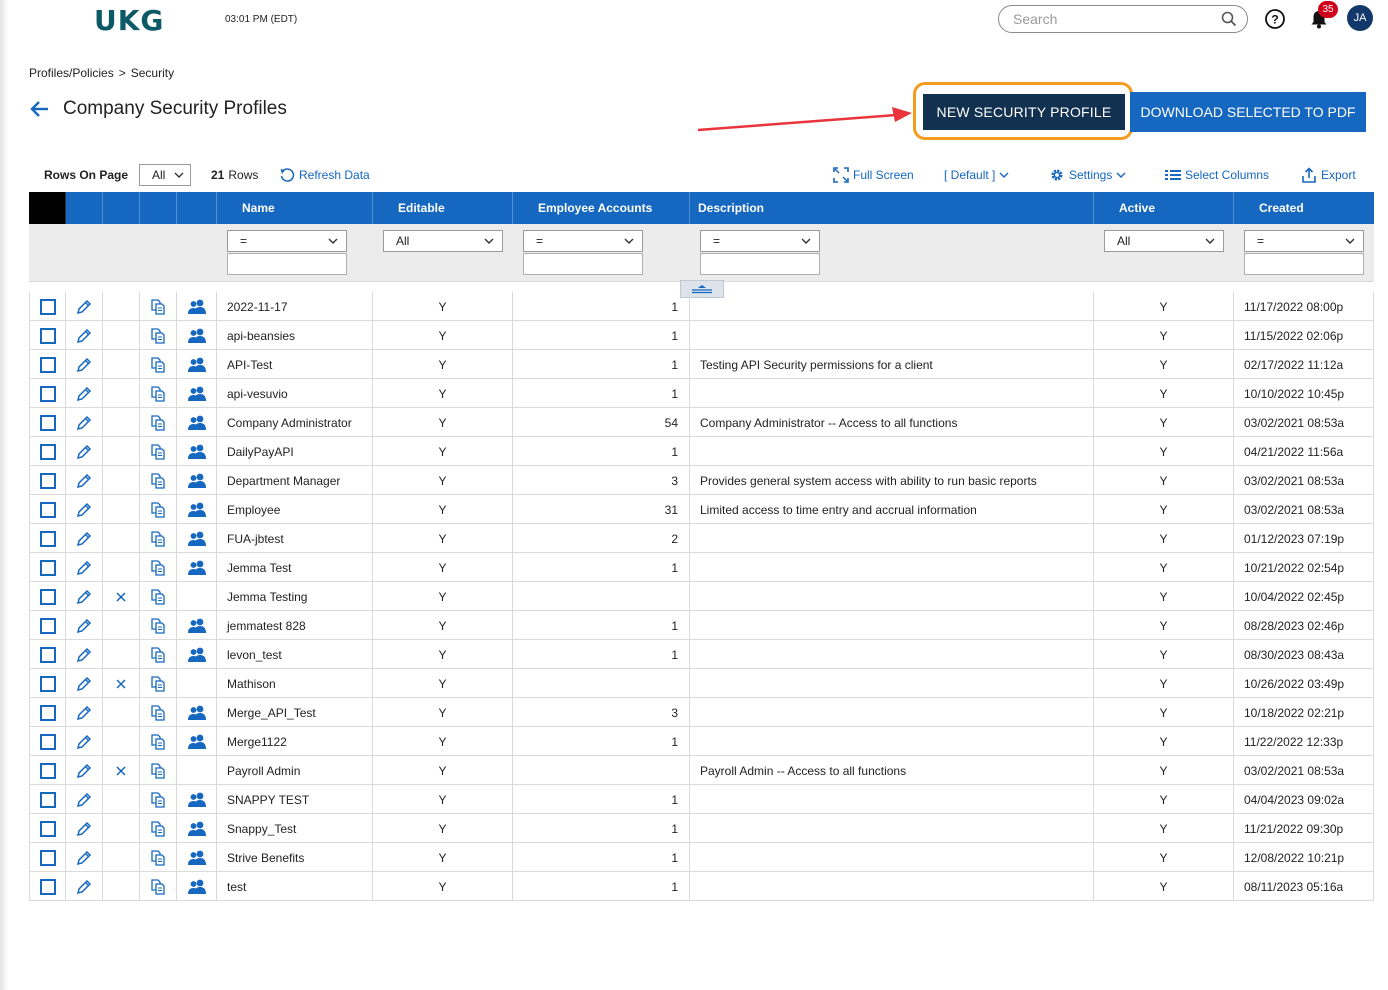 The height and width of the screenshot is (990, 1388). What do you see at coordinates (443, 241) in the screenshot?
I see `editable-filter-select: All` at bounding box center [443, 241].